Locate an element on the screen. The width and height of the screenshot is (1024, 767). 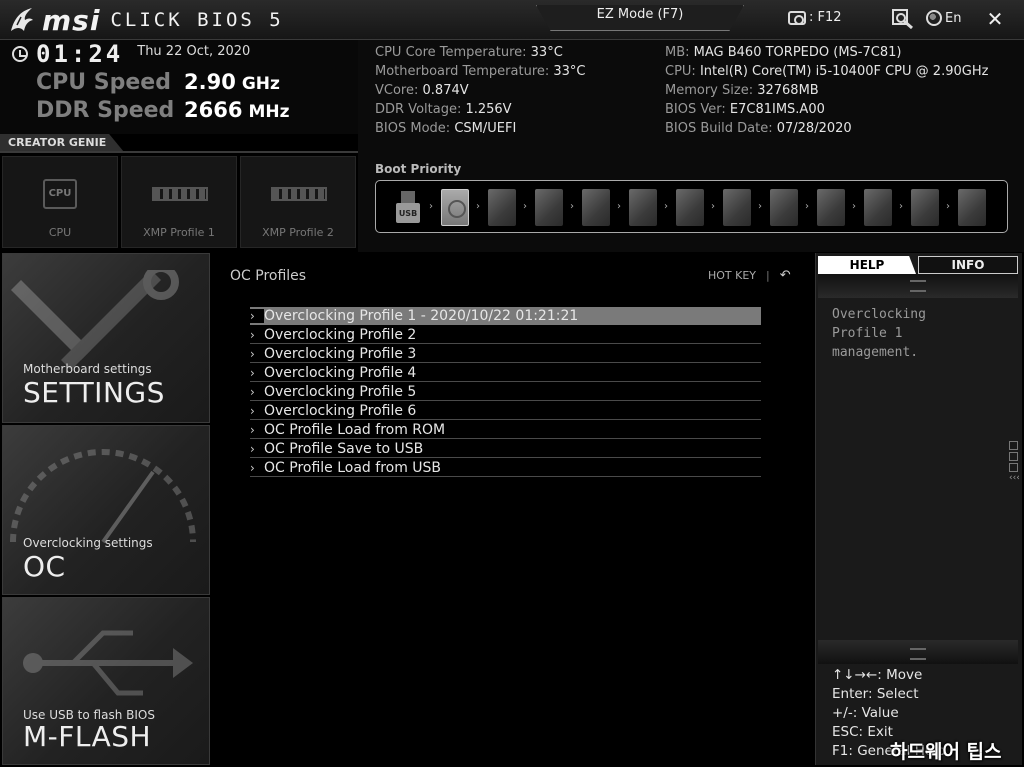
genie-tile-label: XMP Profile 1 is located at coordinates (179, 232).